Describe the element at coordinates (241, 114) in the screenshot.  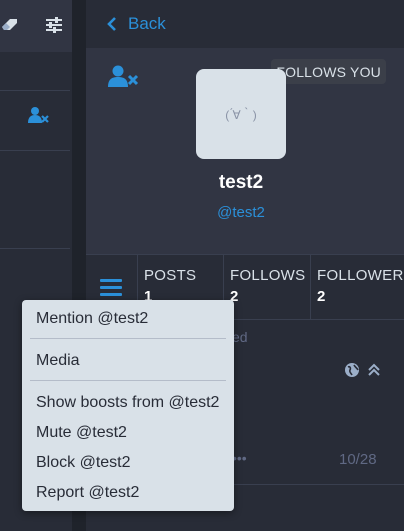
I see `avatar: ( ́∀｀)` at that location.